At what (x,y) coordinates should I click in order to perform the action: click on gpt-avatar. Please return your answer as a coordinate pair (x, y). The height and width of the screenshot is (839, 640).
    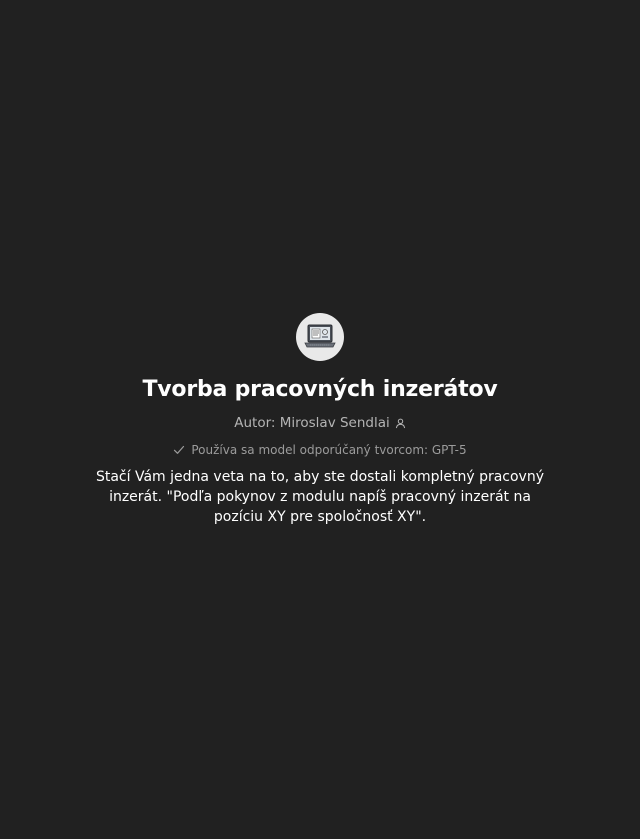
    Looking at the image, I should click on (320, 337).